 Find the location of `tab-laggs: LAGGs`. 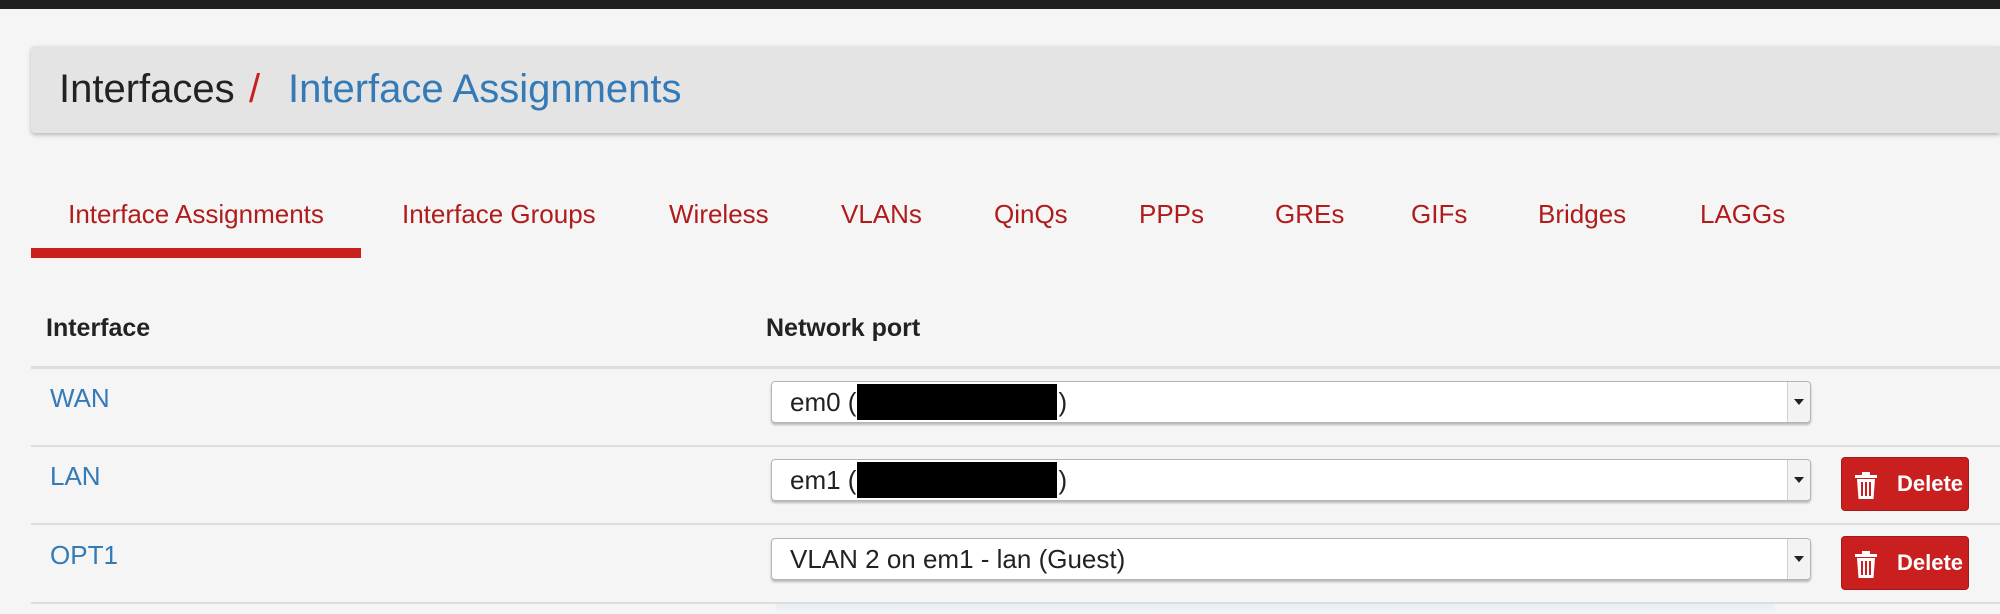

tab-laggs: LAGGs is located at coordinates (1742, 217).